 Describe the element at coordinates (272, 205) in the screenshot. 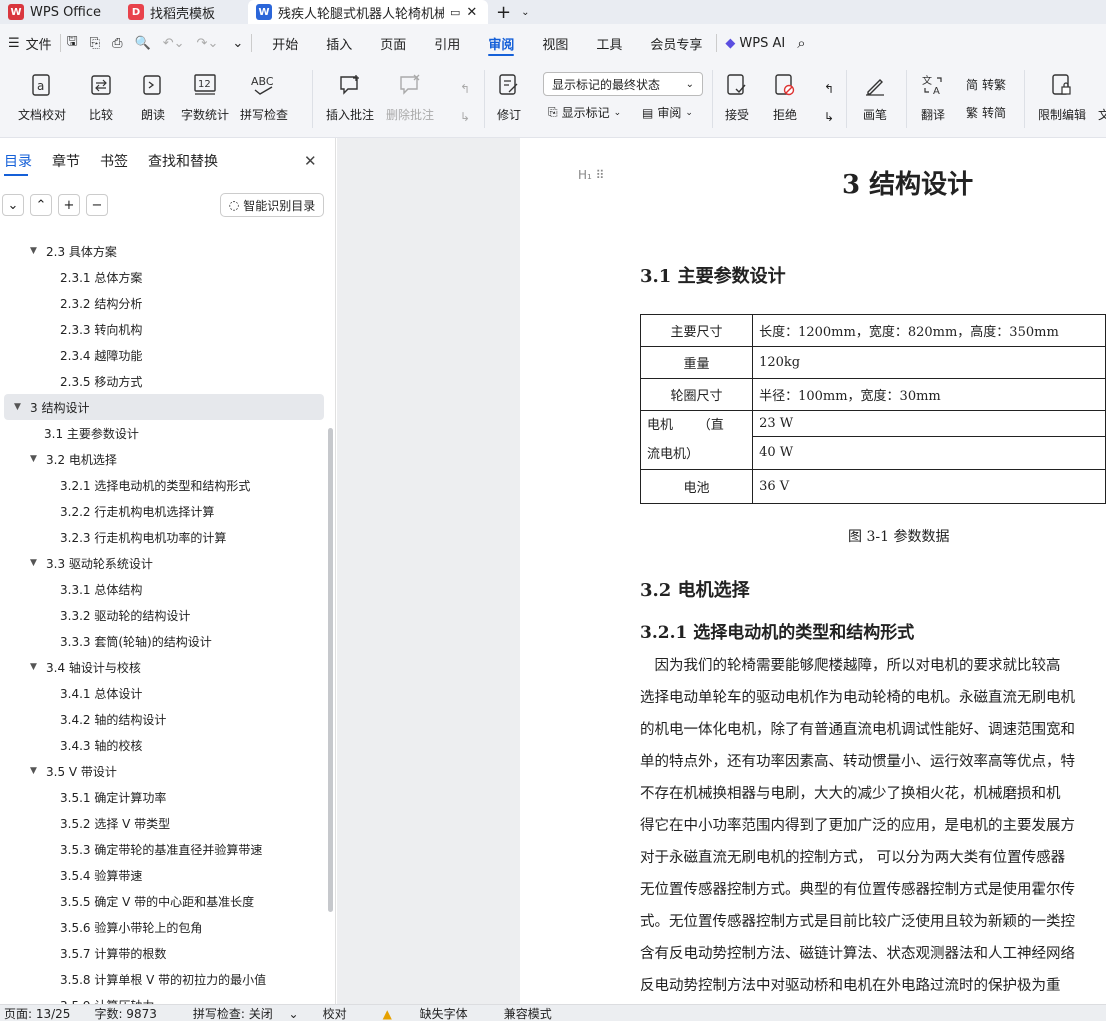

I see `smart-toc-button: ◌ 智能识别目录` at that location.